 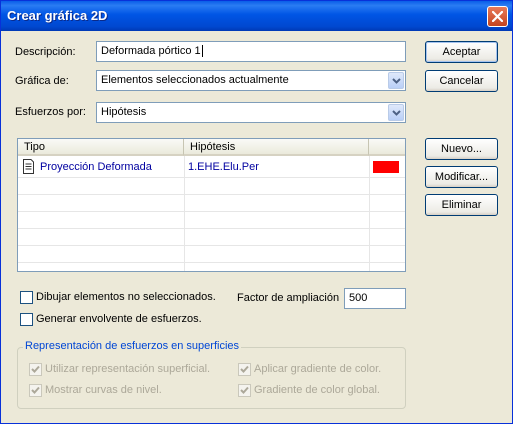 I want to click on grafica-dropdown-button, so click(x=396, y=80).